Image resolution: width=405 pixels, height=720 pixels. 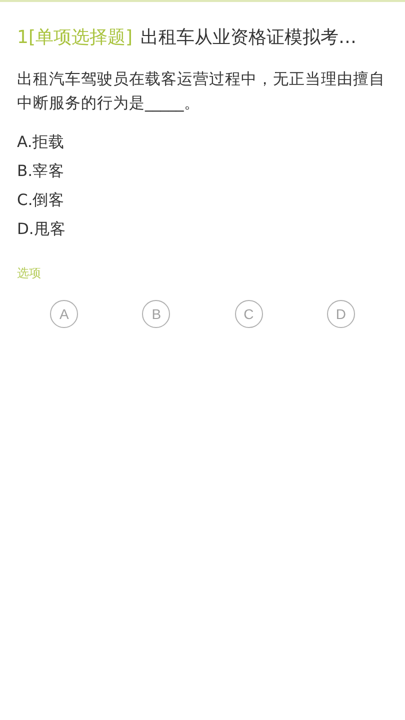 What do you see at coordinates (202, 229) in the screenshot?
I see `answer-option: D.甩客` at bounding box center [202, 229].